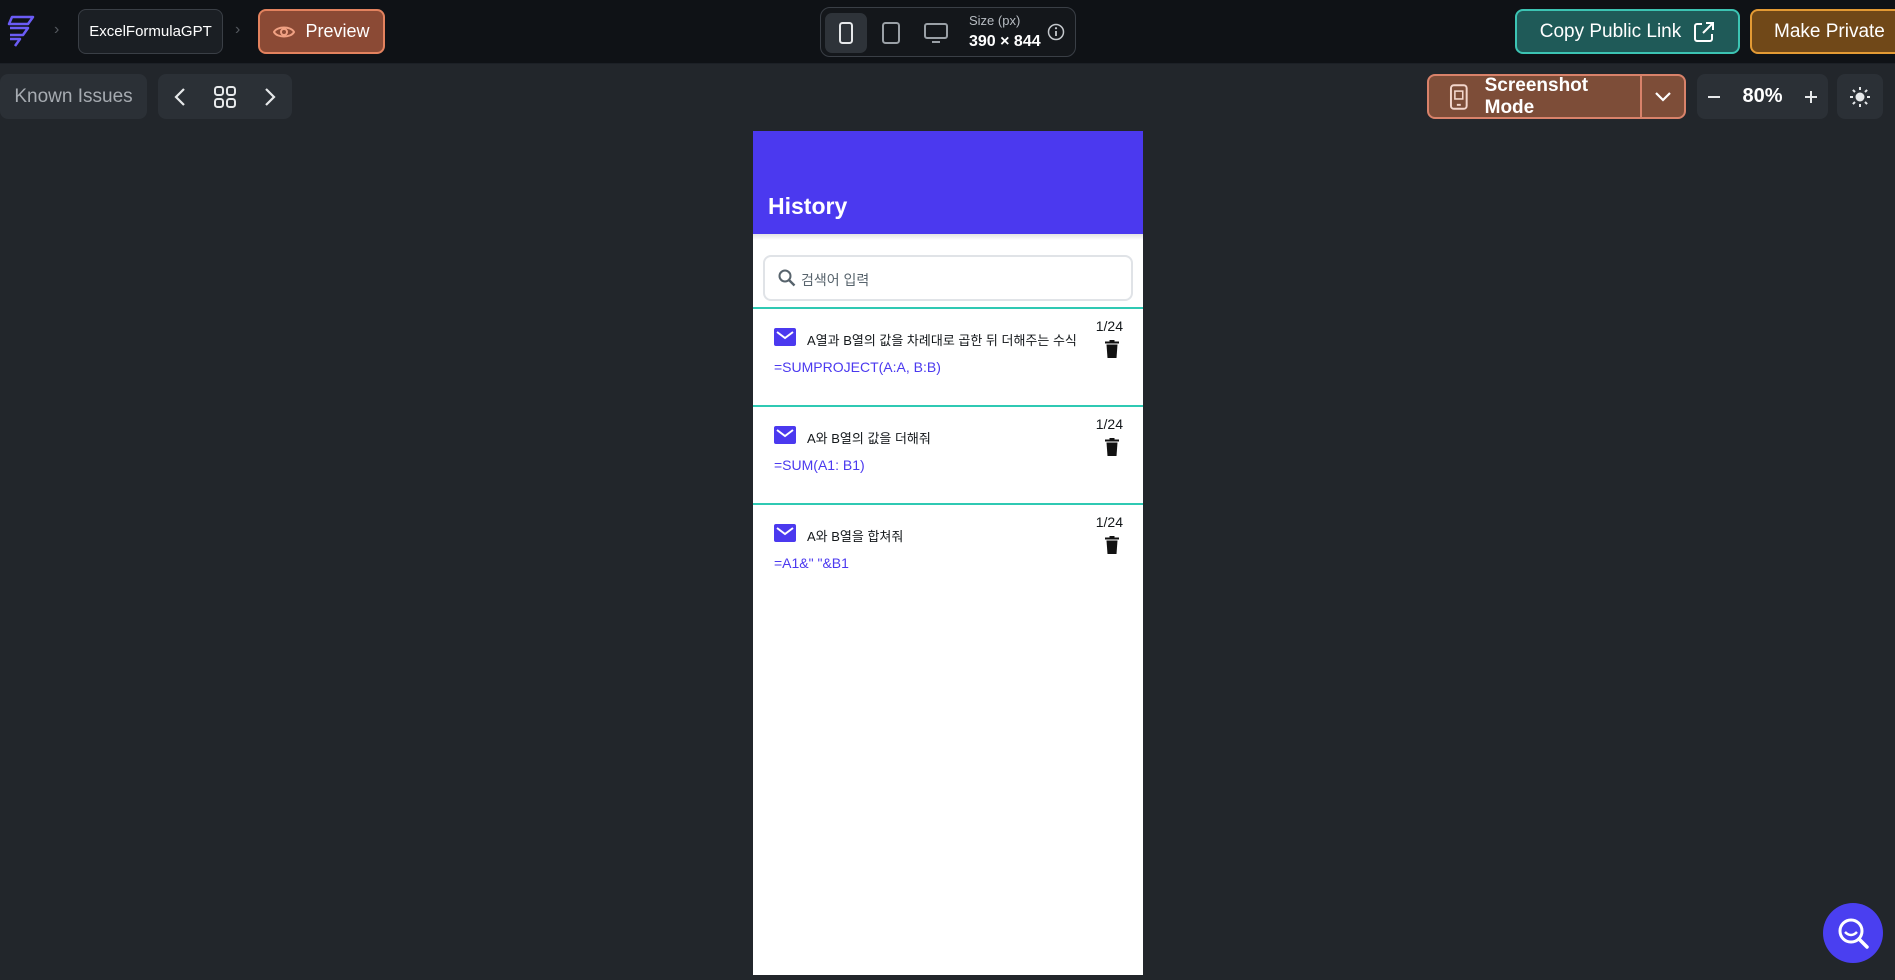 Image resolution: width=1895 pixels, height=980 pixels. What do you see at coordinates (857, 367) in the screenshot?
I see `history-formula: =SUMPROJECT(A:A, B:B)` at bounding box center [857, 367].